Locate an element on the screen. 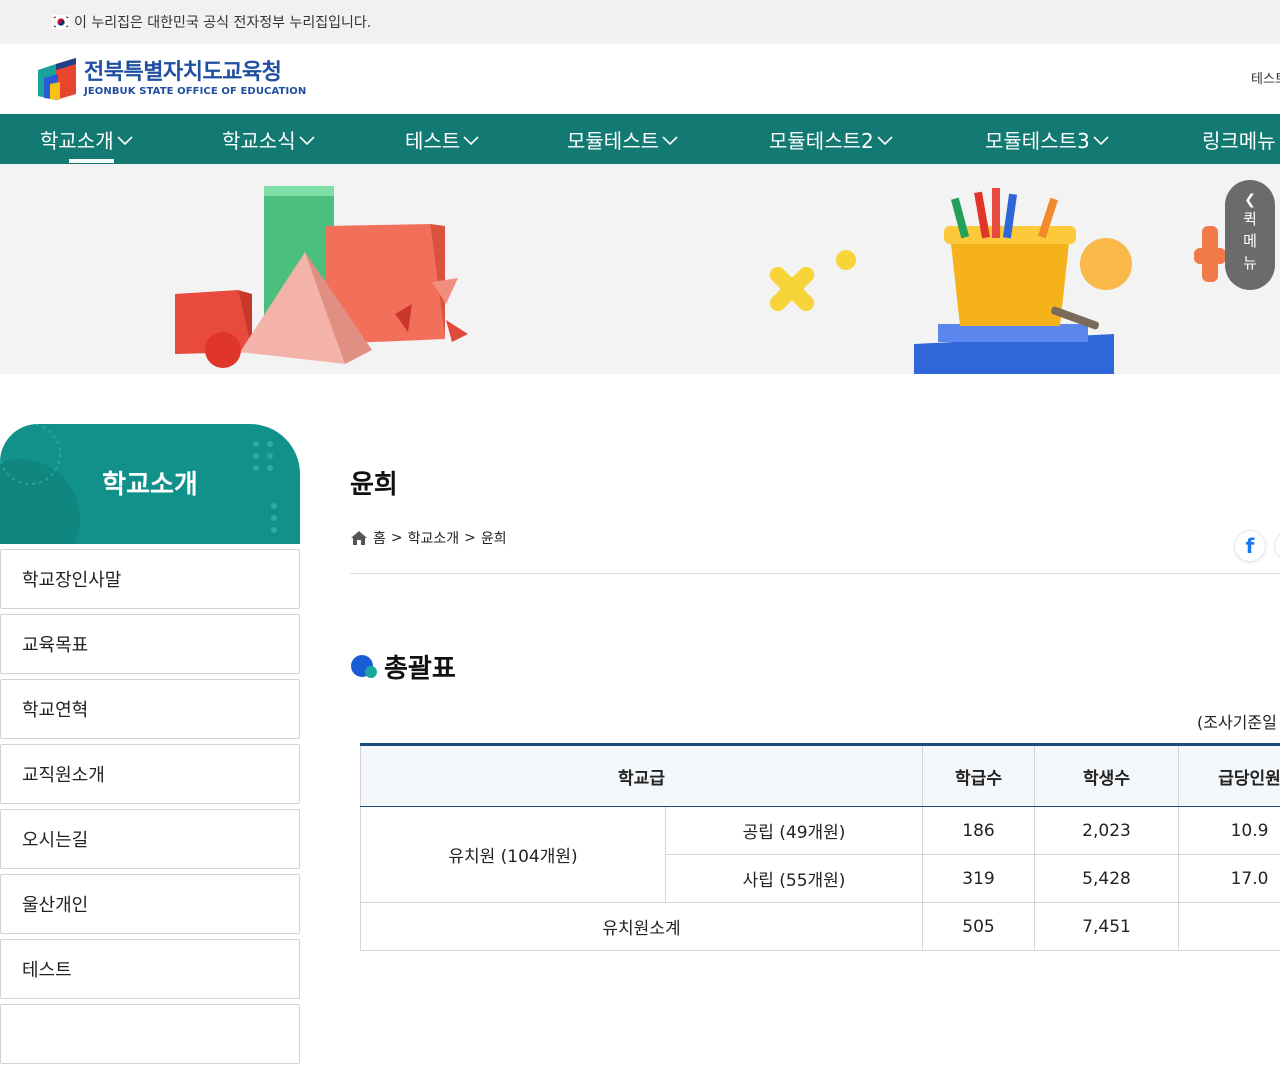 The width and height of the screenshot is (1280, 1069). gov-banner-text: 이 누리집은 대한민국 공식 전자정부 누리집입니다. is located at coordinates (222, 22).